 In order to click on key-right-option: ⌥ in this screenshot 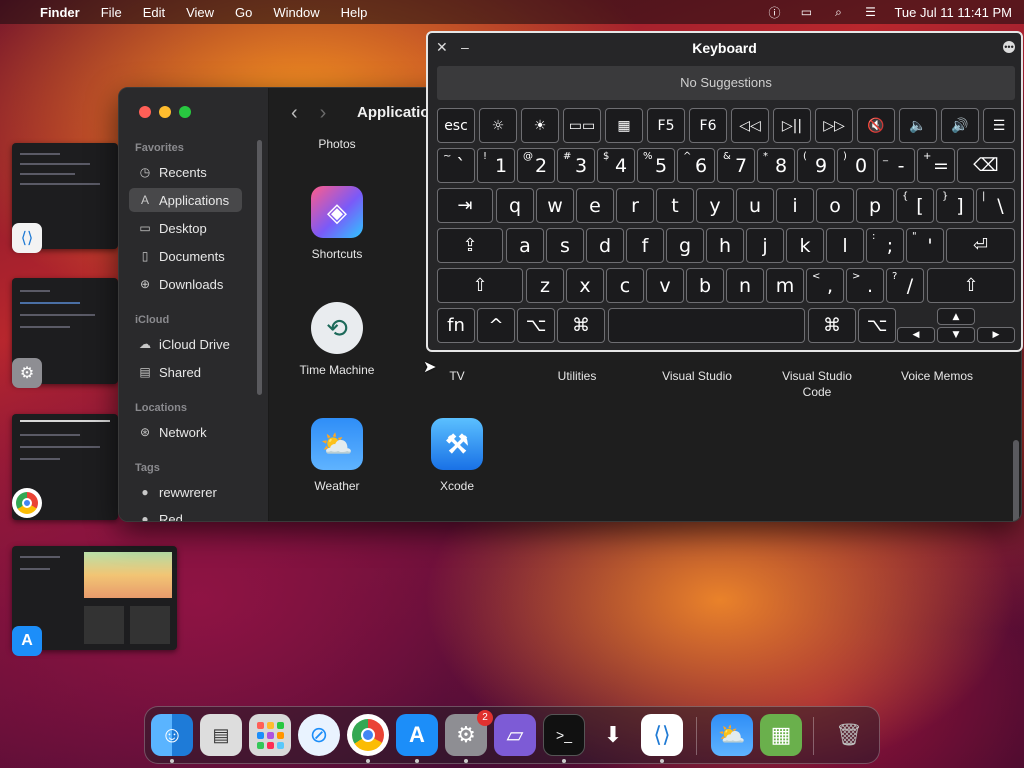, I will do `click(877, 325)`.